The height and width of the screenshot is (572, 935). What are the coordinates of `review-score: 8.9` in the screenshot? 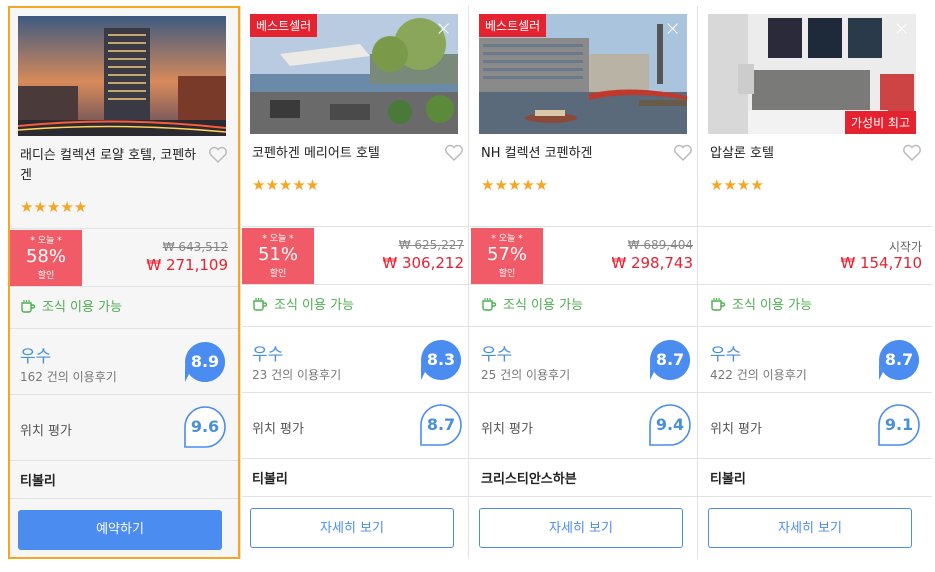 It's located at (205, 361).